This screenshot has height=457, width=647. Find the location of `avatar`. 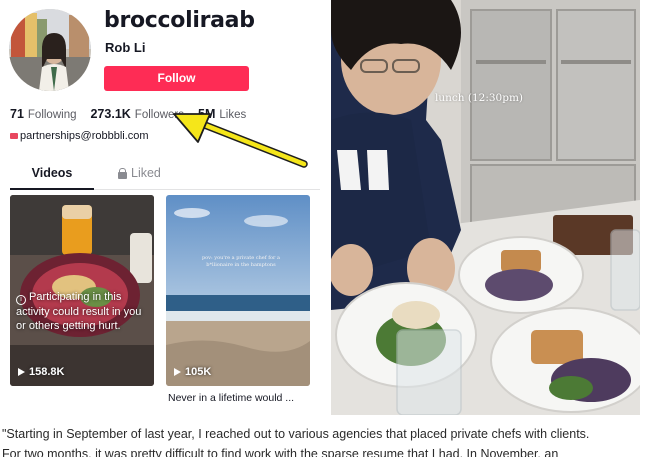

avatar is located at coordinates (50, 50).